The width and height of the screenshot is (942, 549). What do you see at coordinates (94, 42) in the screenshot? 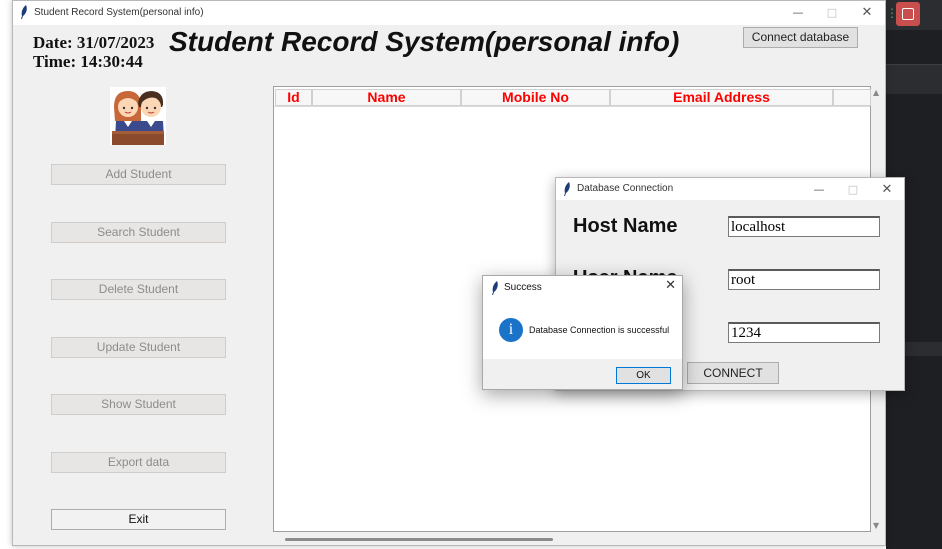
I see `date-label: Date: 31/07/2023` at bounding box center [94, 42].